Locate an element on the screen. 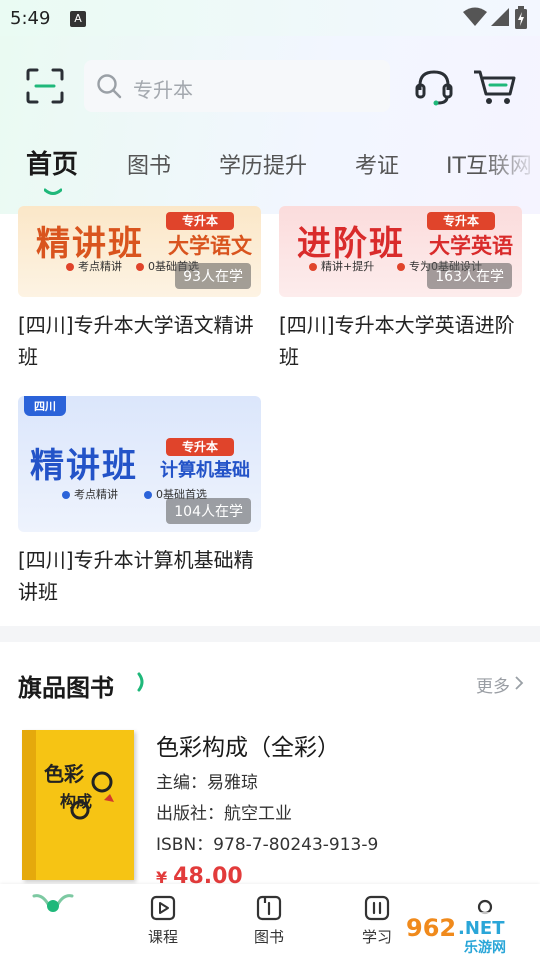 The height and width of the screenshot is (960, 540). nav-books: 图书 is located at coordinates (269, 920).